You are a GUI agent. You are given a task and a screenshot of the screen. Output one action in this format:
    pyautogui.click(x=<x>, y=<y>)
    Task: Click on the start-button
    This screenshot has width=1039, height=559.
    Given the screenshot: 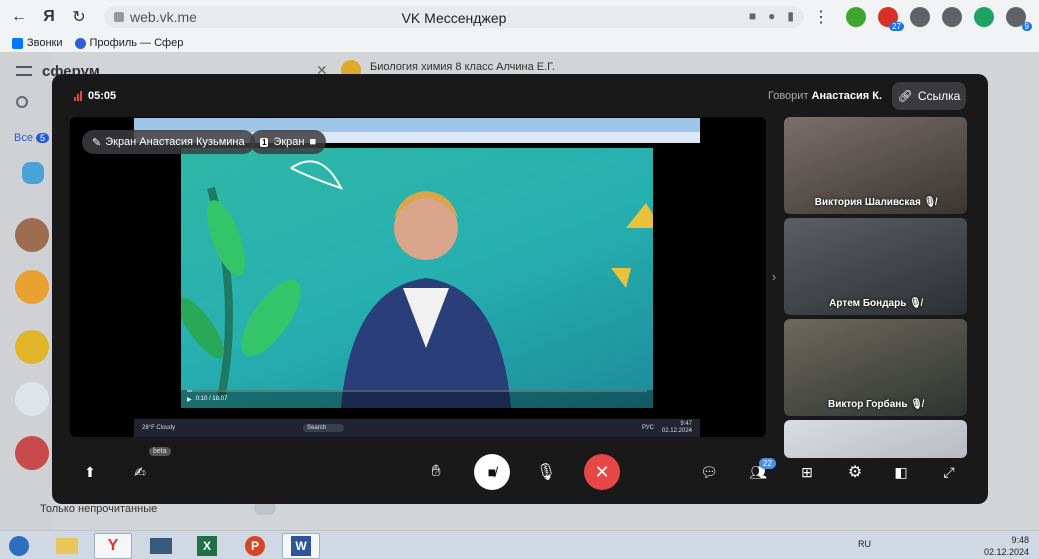 What is the action you would take?
    pyautogui.click(x=19, y=546)
    